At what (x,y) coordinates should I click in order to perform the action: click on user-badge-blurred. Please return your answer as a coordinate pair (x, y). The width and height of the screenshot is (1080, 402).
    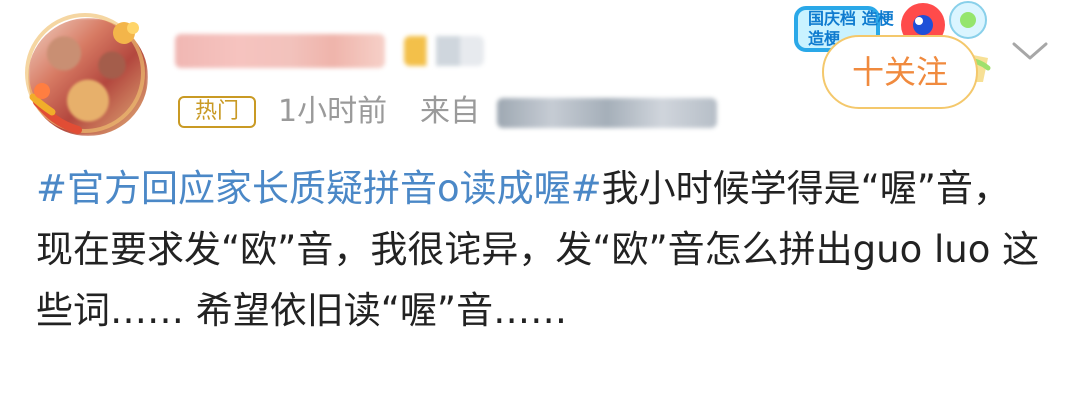
    Looking at the image, I should click on (444, 51).